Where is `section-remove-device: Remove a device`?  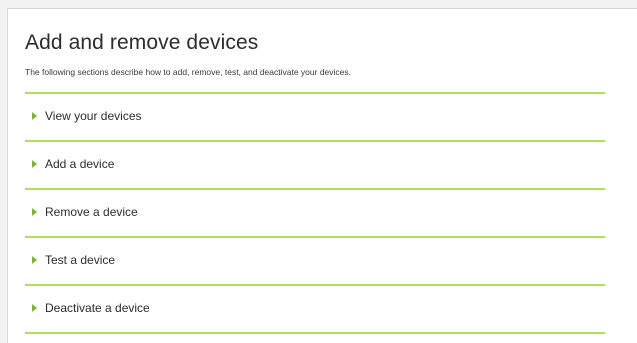
section-remove-device: Remove a device is located at coordinates (315, 214).